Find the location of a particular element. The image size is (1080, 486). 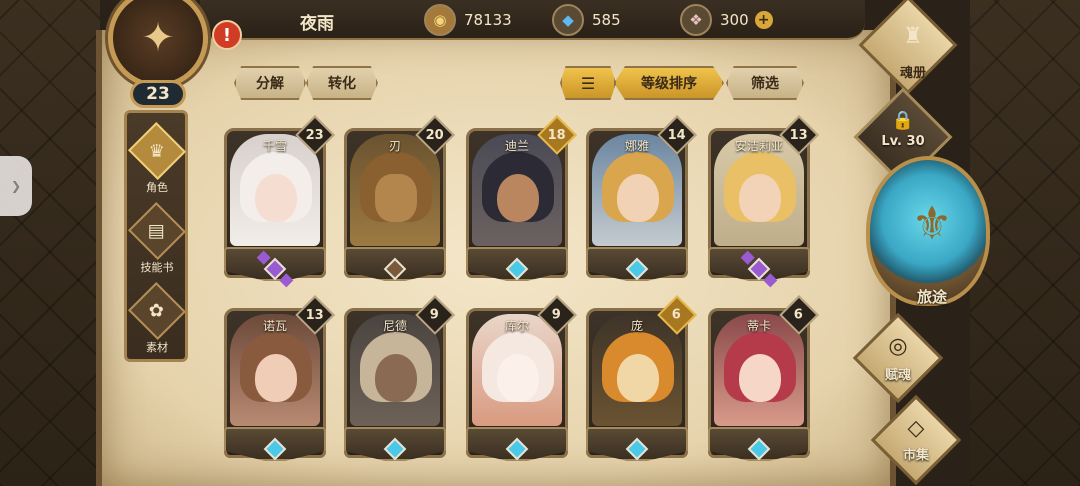

hero-card: 蒂卡 6 is located at coordinates (763, 378).